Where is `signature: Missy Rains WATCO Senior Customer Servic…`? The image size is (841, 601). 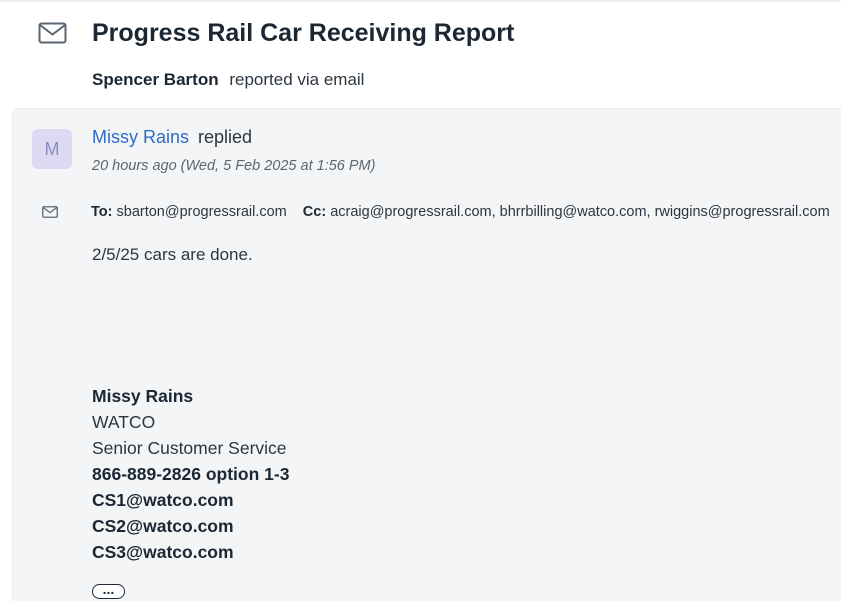
signature: Missy Rains WATCO Senior Customer Servic… is located at coordinates (190, 474).